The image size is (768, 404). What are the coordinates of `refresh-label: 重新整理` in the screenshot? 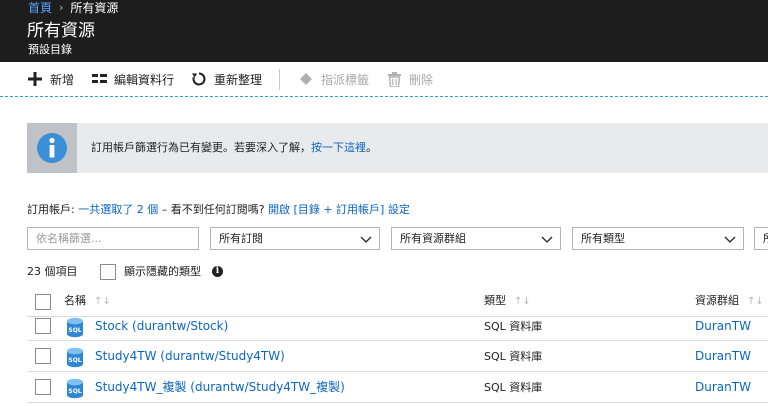 It's located at (238, 79).